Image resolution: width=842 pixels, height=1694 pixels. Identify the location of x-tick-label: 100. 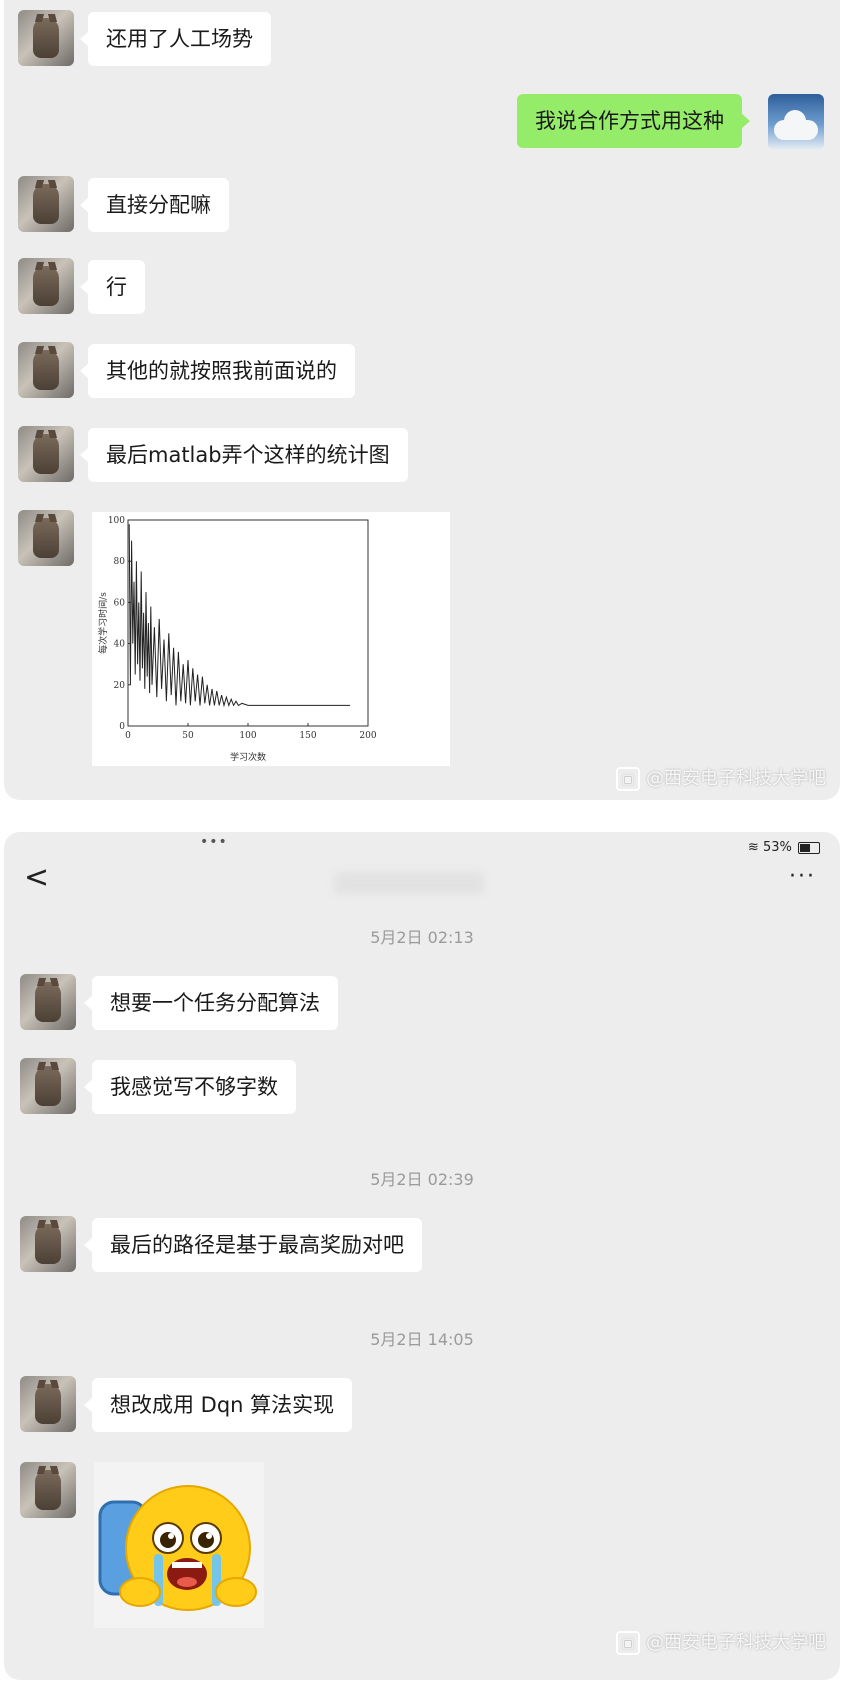
(247, 736).